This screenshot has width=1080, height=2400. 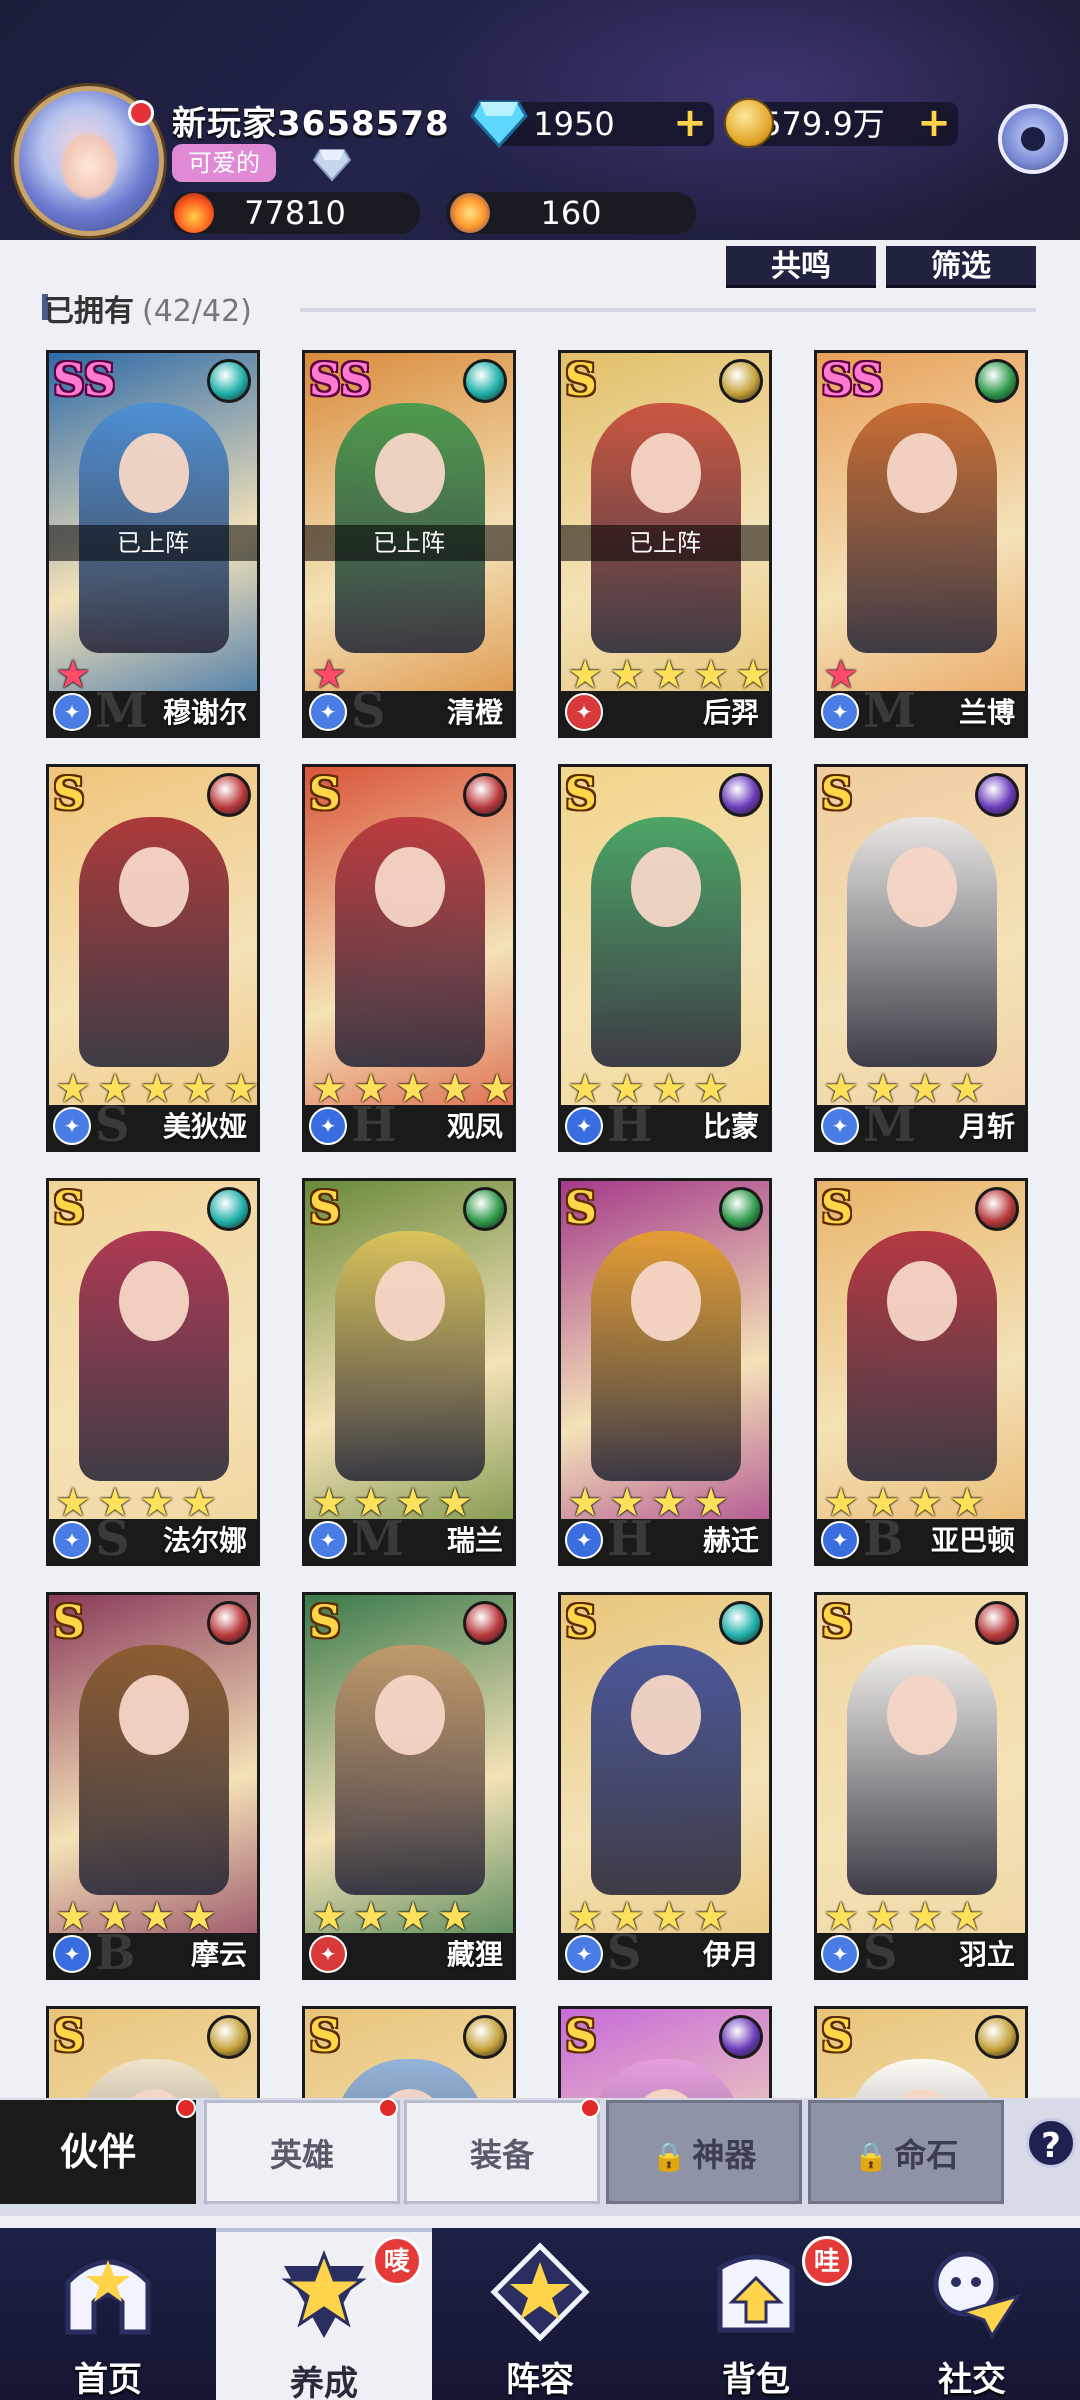 I want to click on rarity-badge: SS, so click(x=340, y=380).